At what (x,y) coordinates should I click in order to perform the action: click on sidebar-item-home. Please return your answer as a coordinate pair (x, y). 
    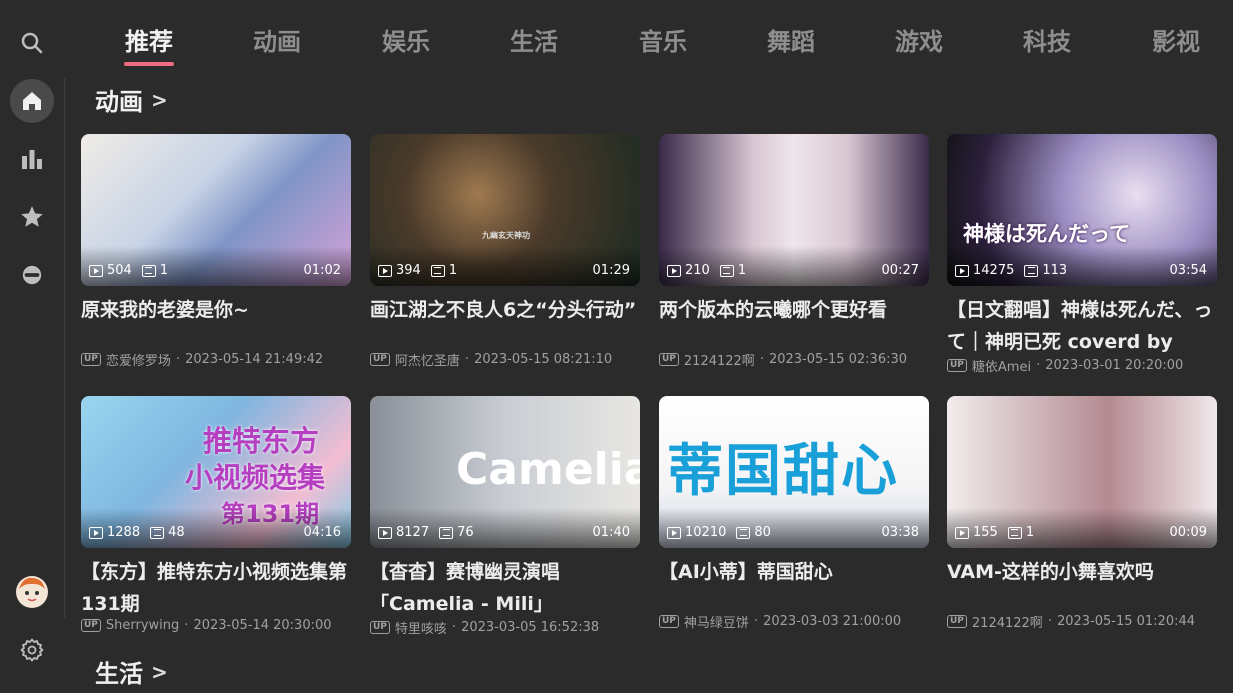
    Looking at the image, I should click on (32, 101).